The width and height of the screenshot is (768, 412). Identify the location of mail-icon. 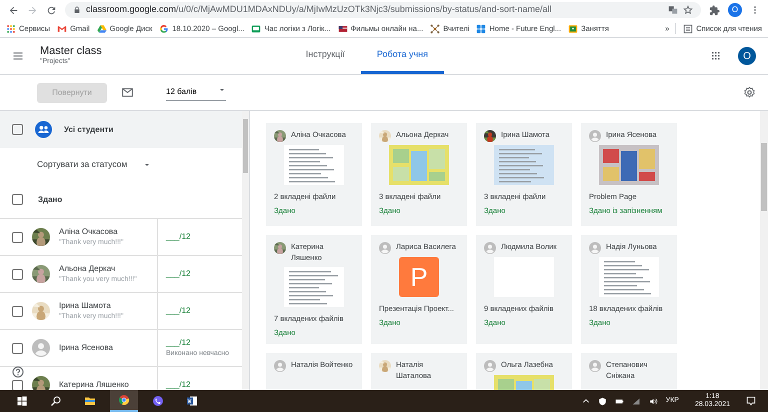
(127, 92).